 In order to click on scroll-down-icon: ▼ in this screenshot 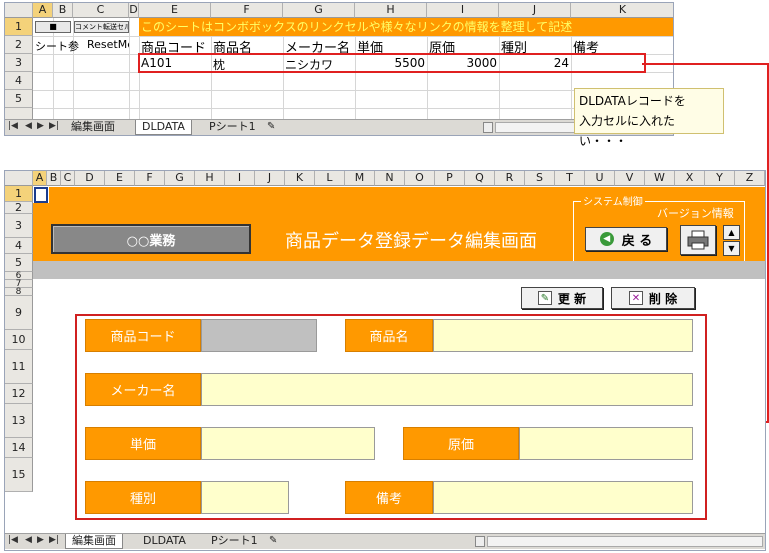, I will do `click(731, 248)`.